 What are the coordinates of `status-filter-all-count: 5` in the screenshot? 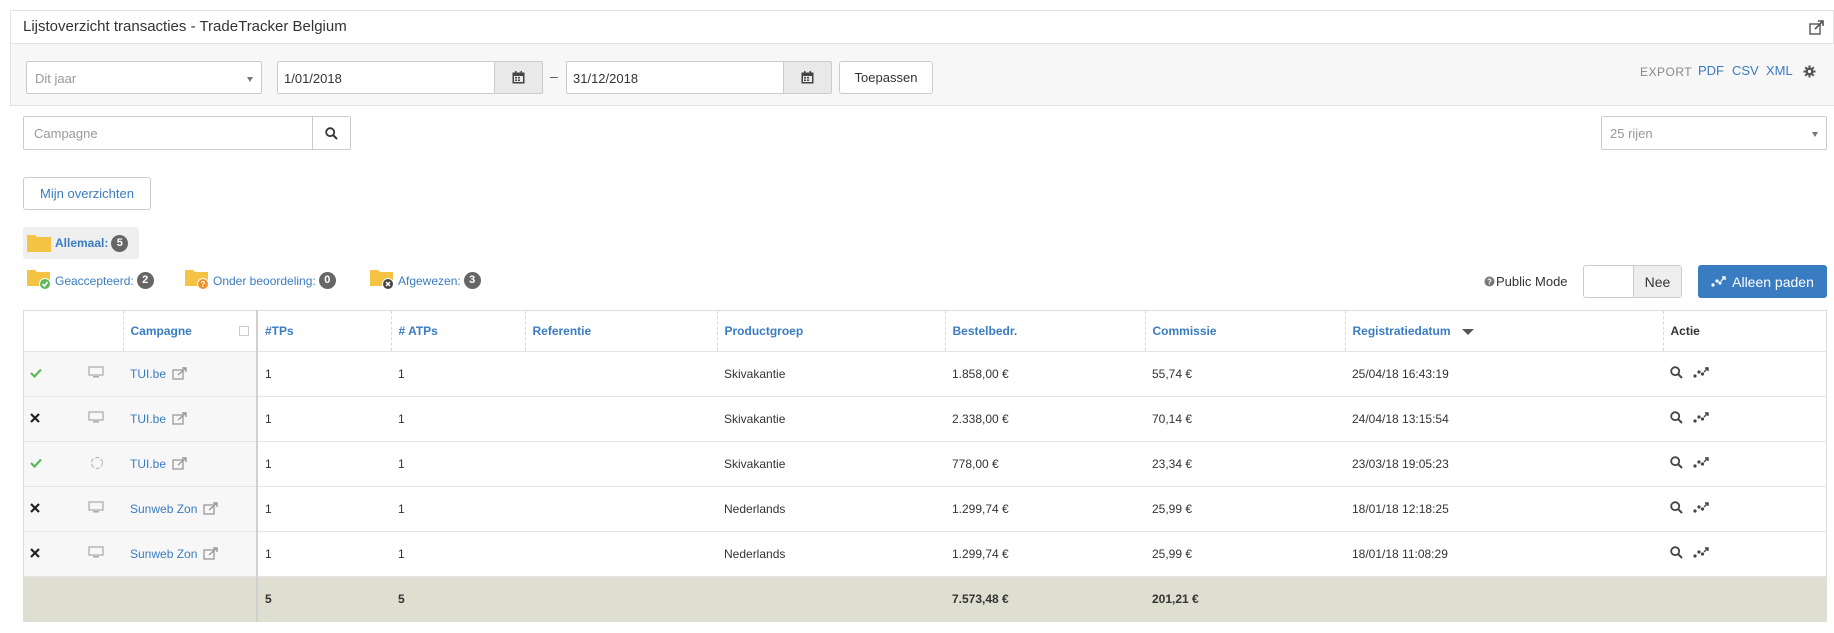 It's located at (120, 243).